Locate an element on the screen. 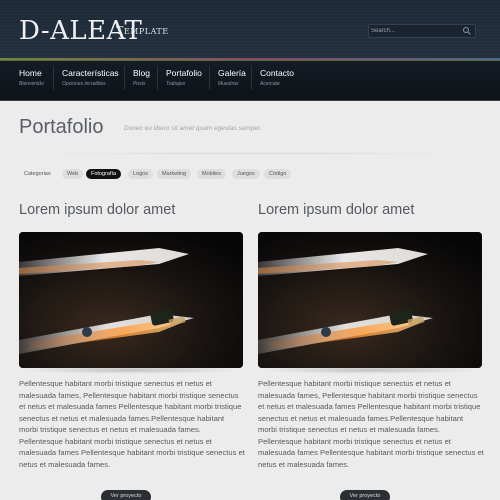 The width and height of the screenshot is (500, 500). title-divider is located at coordinates (250, 153).